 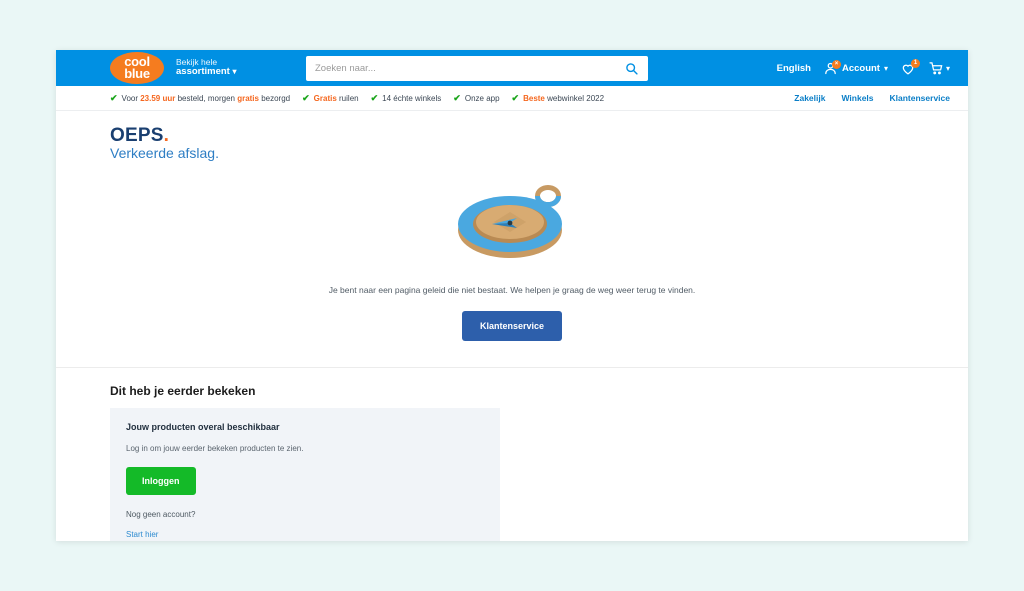 I want to click on usp-text: Voor, so click(x=131, y=98).